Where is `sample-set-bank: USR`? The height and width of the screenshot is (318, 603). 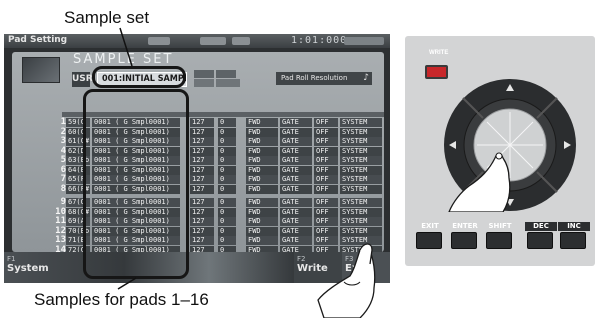
sample-set-bank: USR is located at coordinates (82, 79).